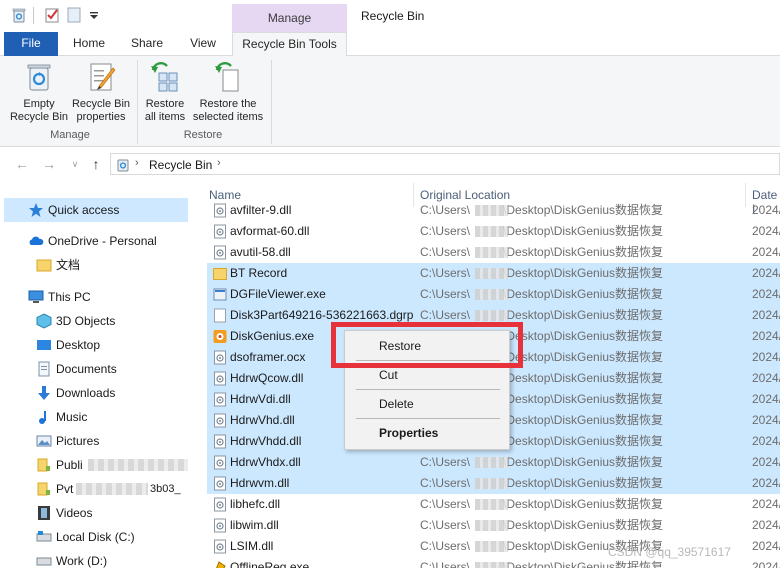  What do you see at coordinates (220, 336) in the screenshot?
I see `dg-file-icon` at bounding box center [220, 336].